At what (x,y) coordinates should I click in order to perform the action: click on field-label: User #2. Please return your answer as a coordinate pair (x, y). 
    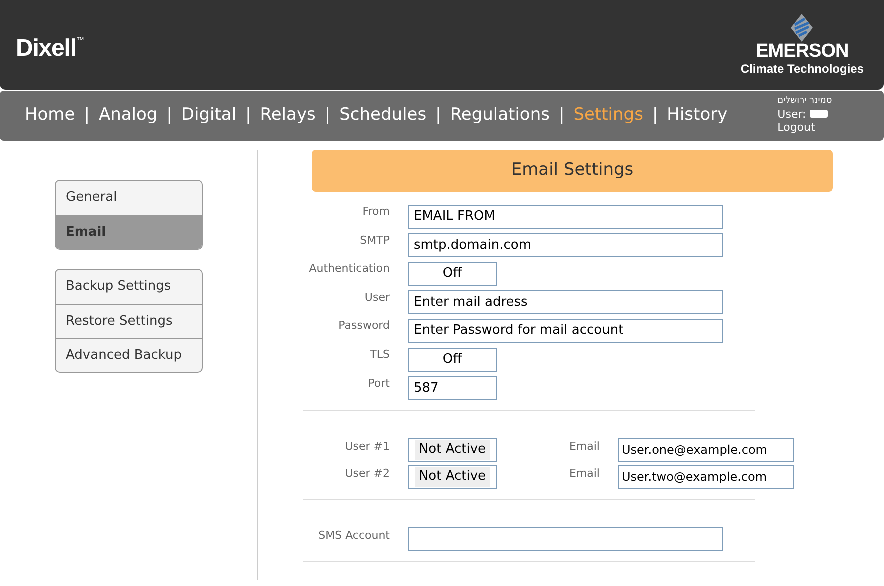
    Looking at the image, I should click on (367, 474).